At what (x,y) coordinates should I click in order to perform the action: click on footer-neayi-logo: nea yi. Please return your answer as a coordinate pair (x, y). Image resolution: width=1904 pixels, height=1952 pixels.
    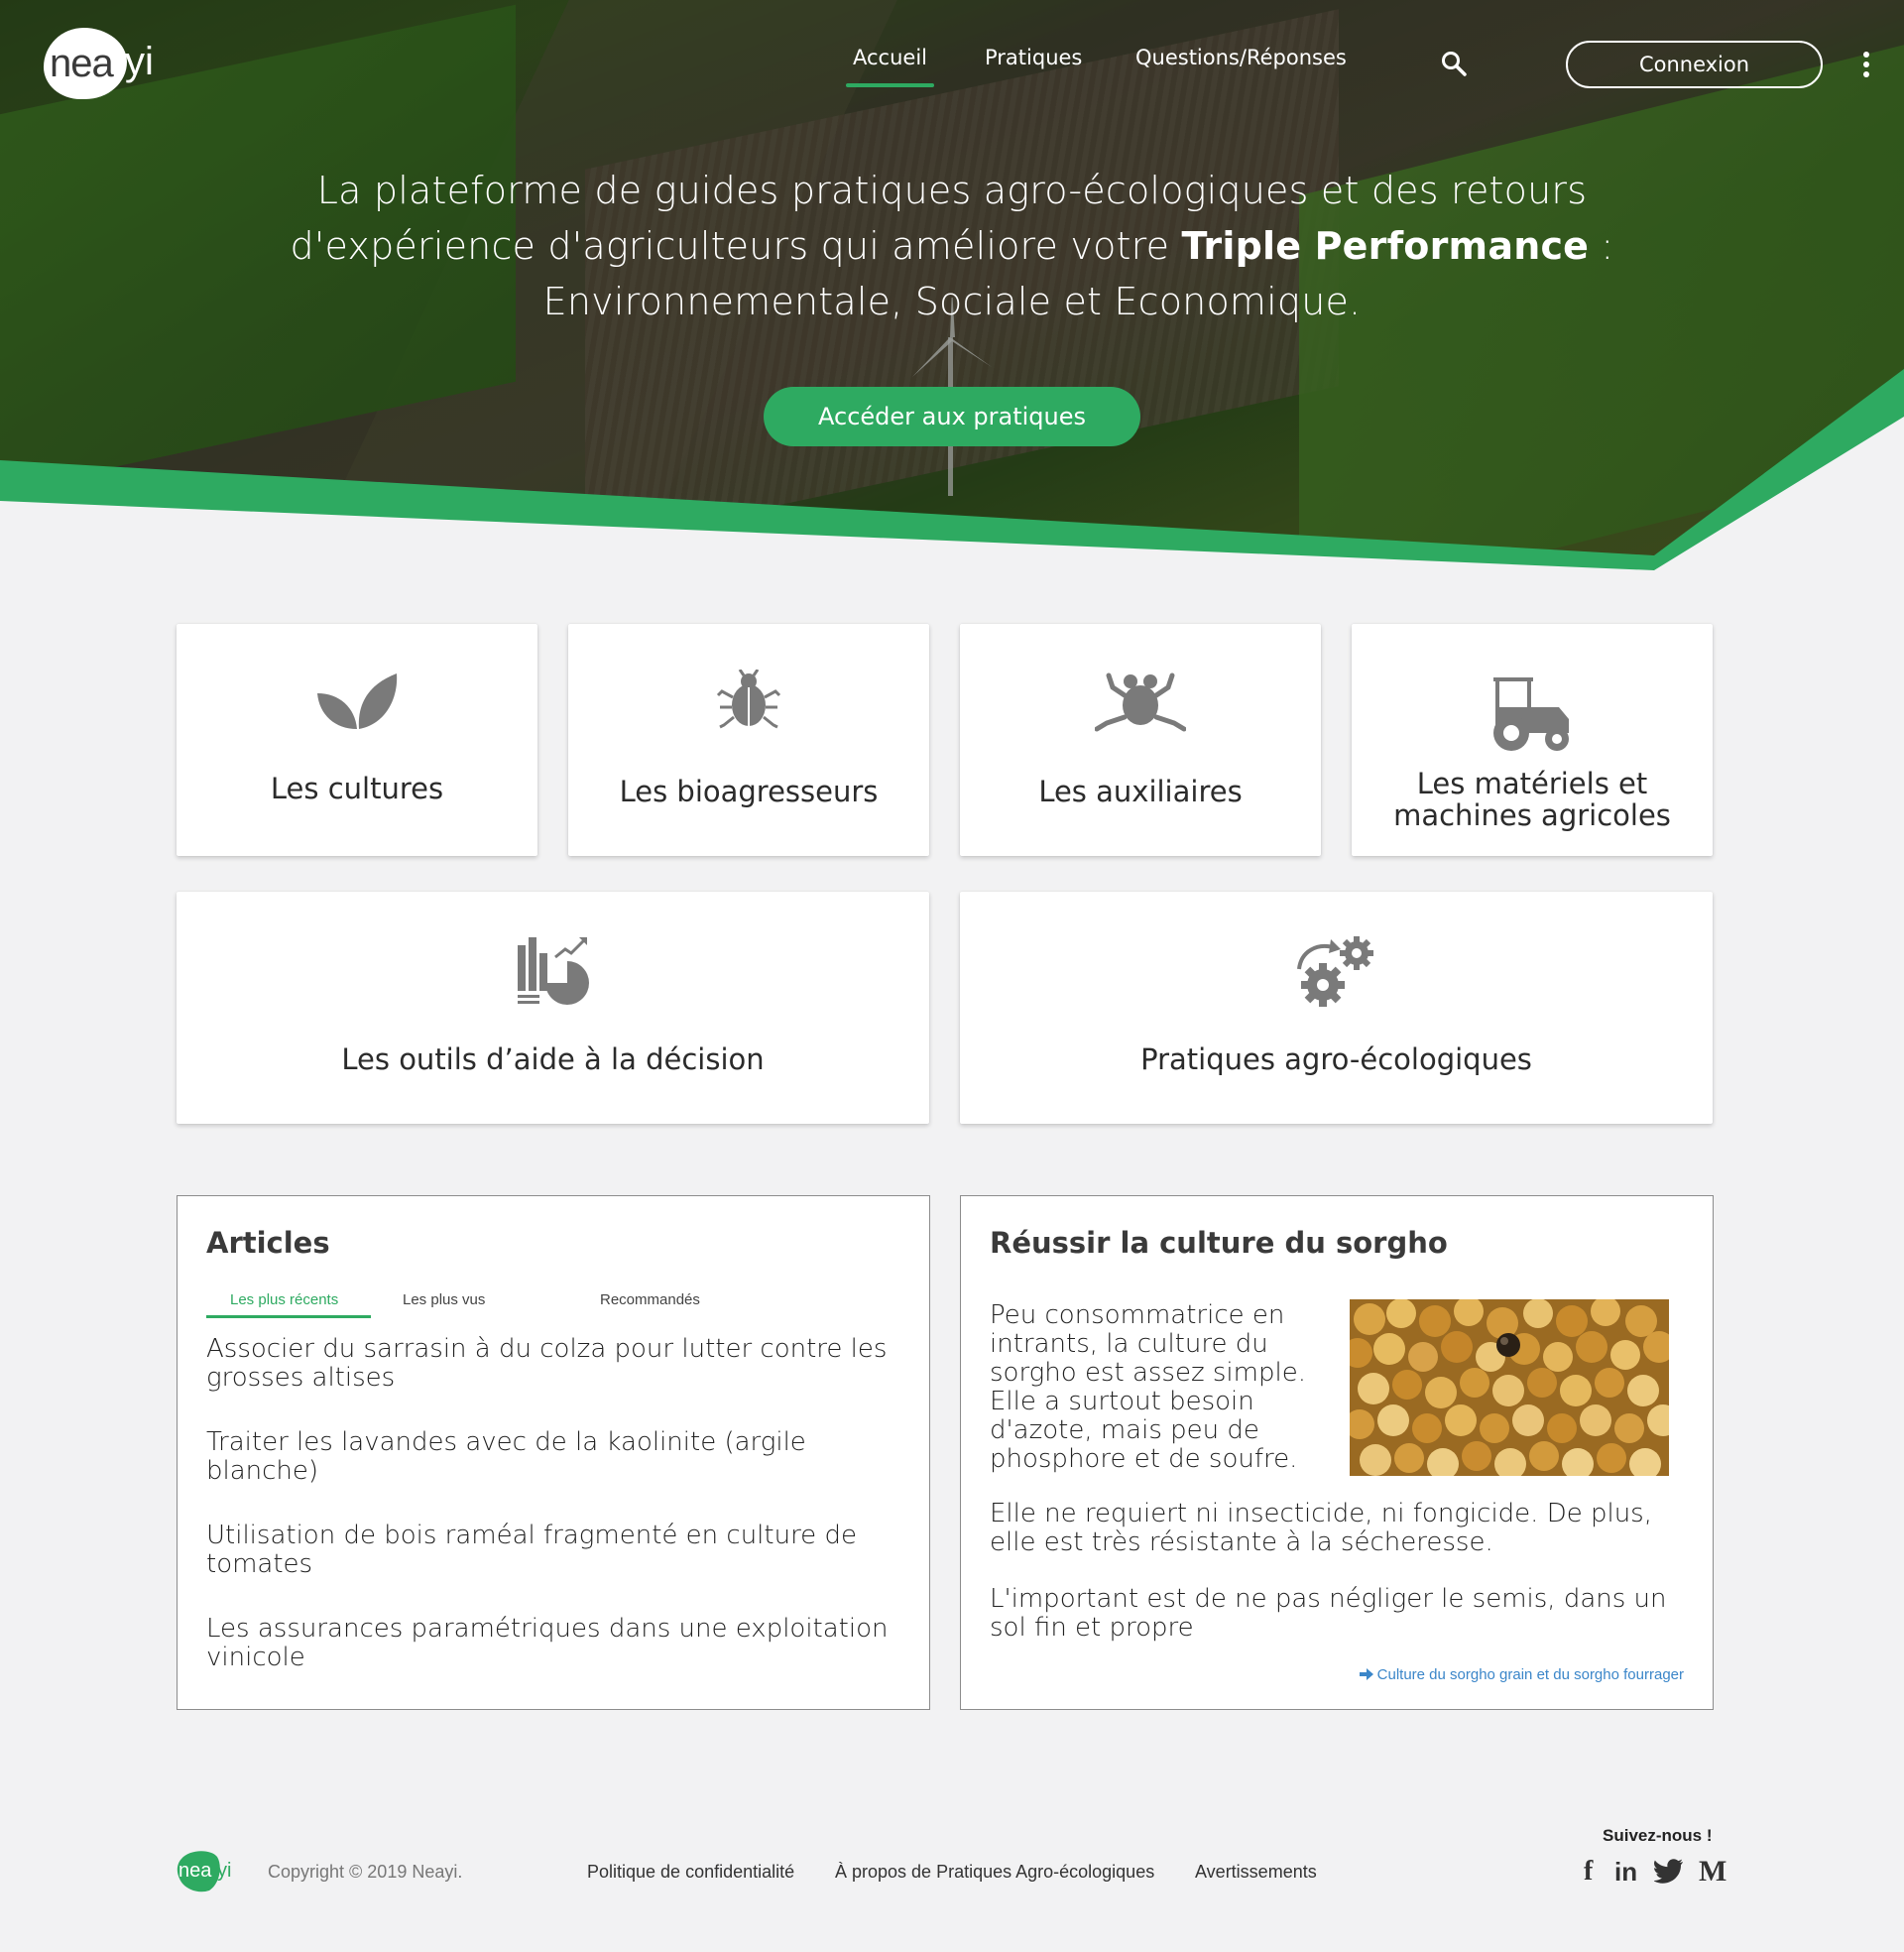
    Looking at the image, I should click on (209, 1870).